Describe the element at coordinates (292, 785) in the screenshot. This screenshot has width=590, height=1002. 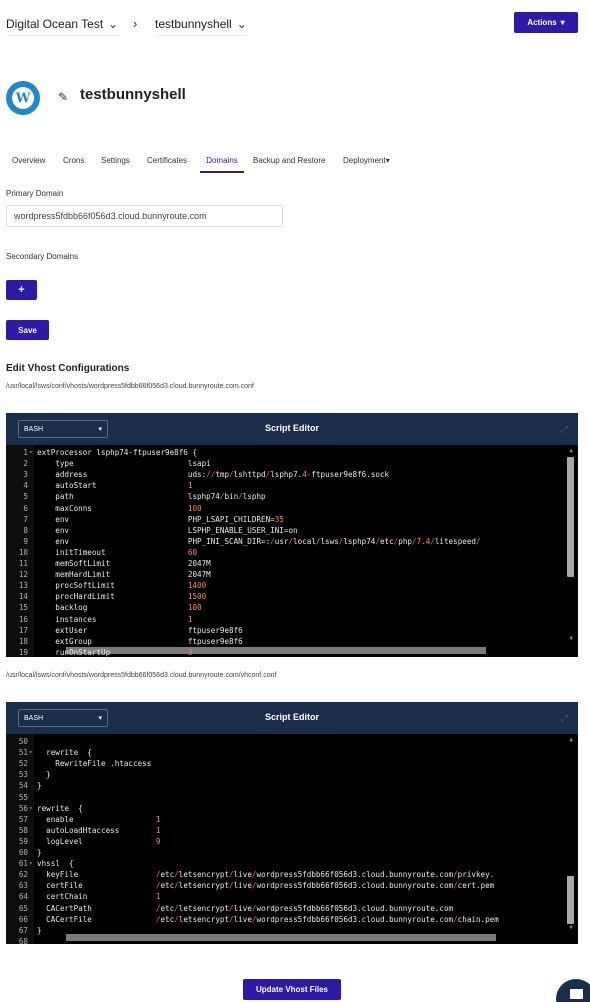
I see `code-line: 54}` at that location.